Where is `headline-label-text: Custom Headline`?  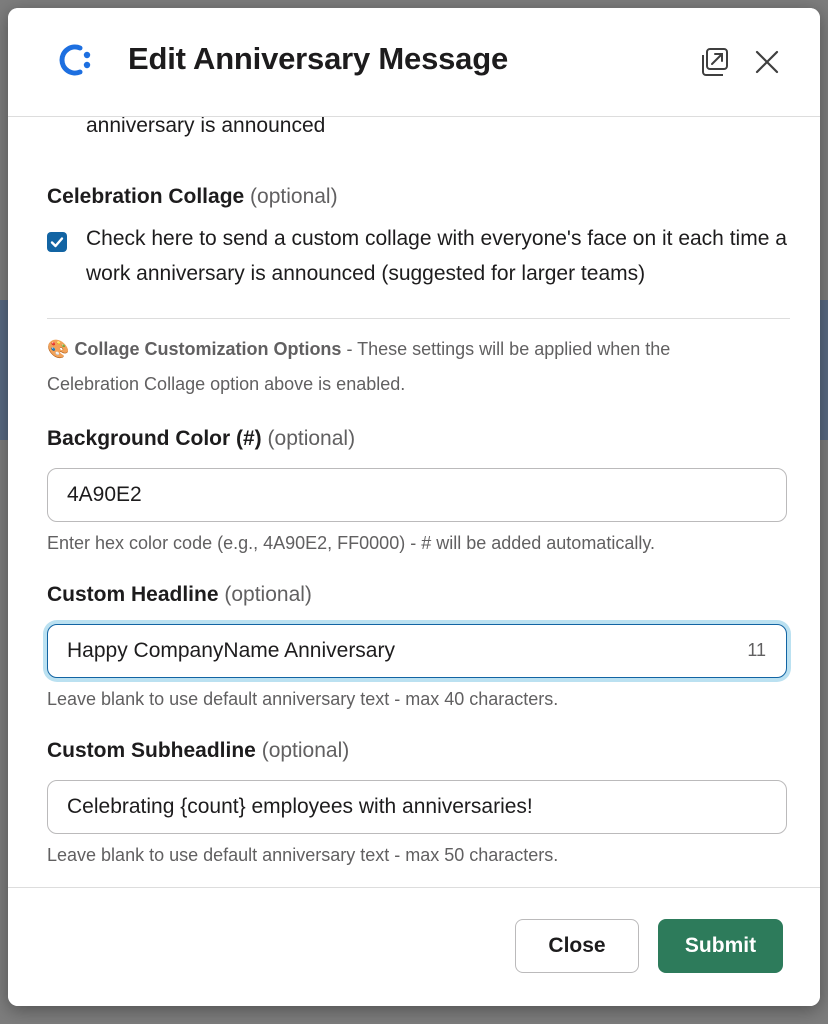 headline-label-text: Custom Headline is located at coordinates (133, 594).